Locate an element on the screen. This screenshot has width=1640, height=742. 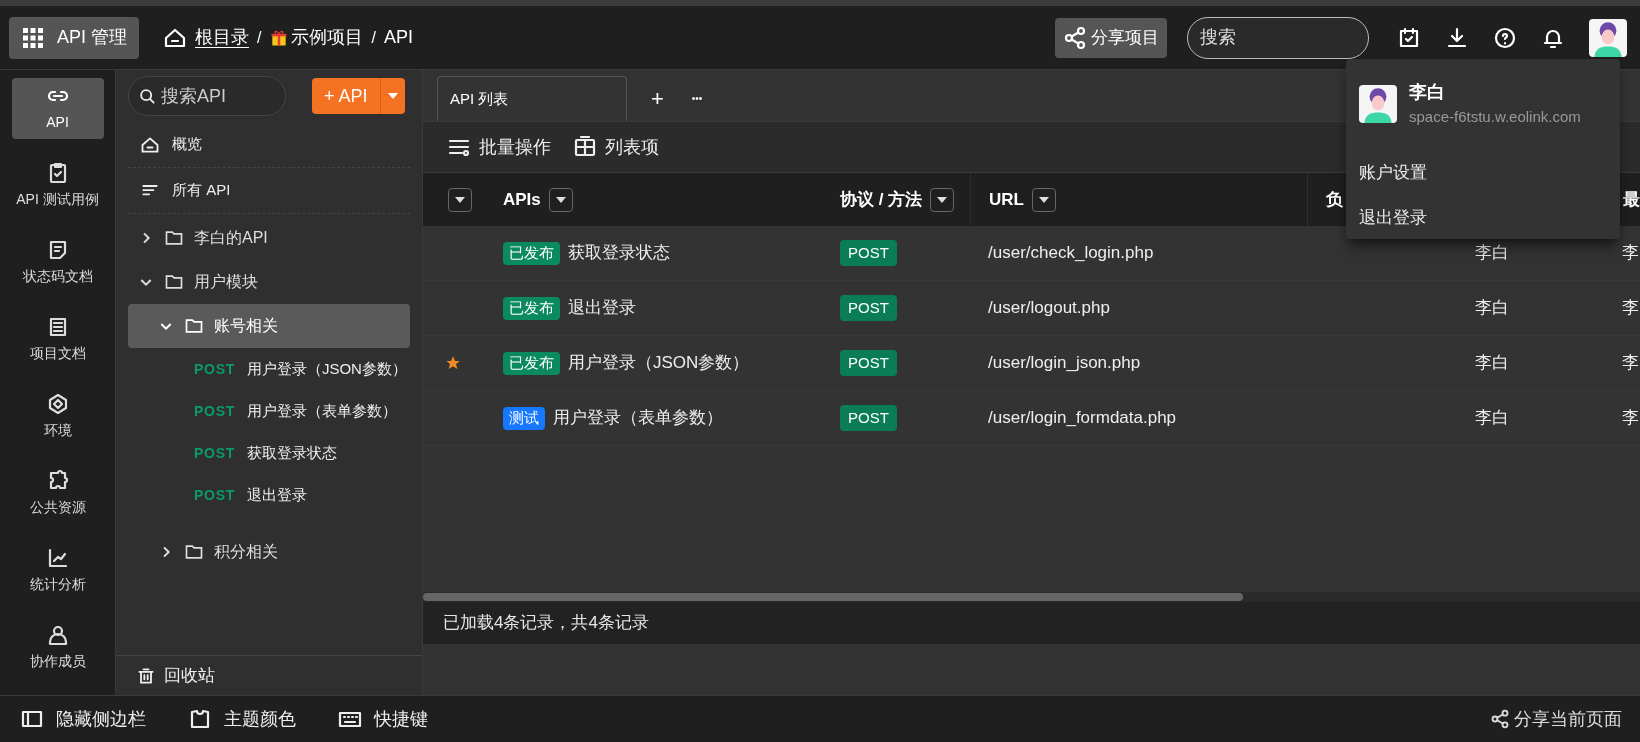
star-icon is located at coordinates (453, 363).